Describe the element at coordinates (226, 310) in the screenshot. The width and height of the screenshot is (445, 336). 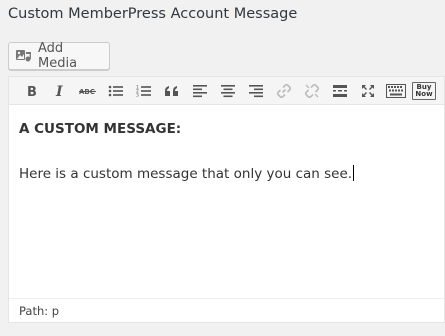
I see `element-path-bar: Path: p` at that location.